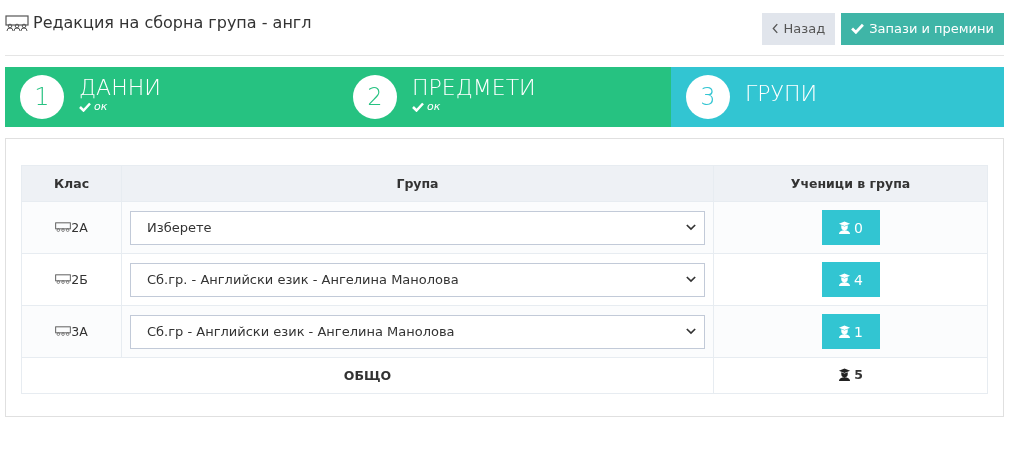  What do you see at coordinates (171, 97) in the screenshot?
I see `wizard-step: 1 ДАННИ ок` at bounding box center [171, 97].